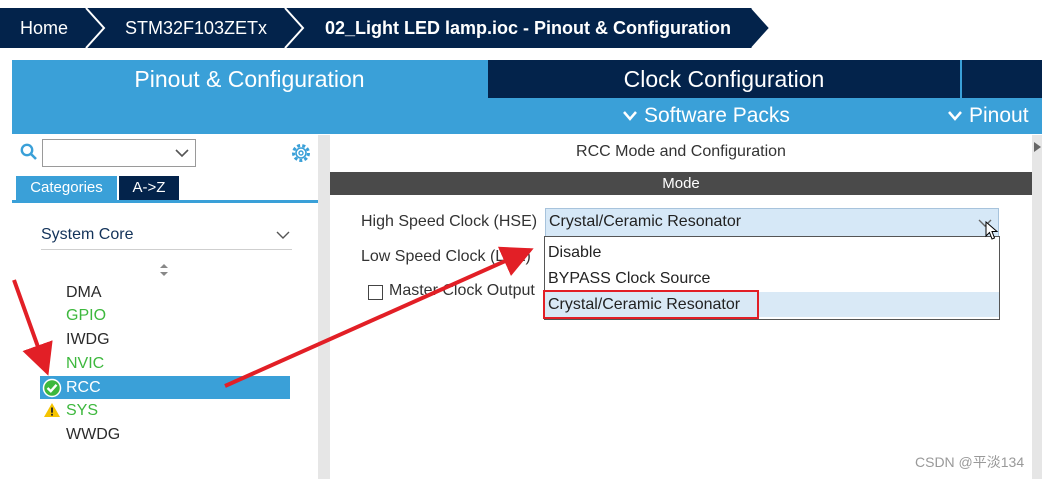  What do you see at coordinates (119, 153) in the screenshot?
I see `search-input` at bounding box center [119, 153].